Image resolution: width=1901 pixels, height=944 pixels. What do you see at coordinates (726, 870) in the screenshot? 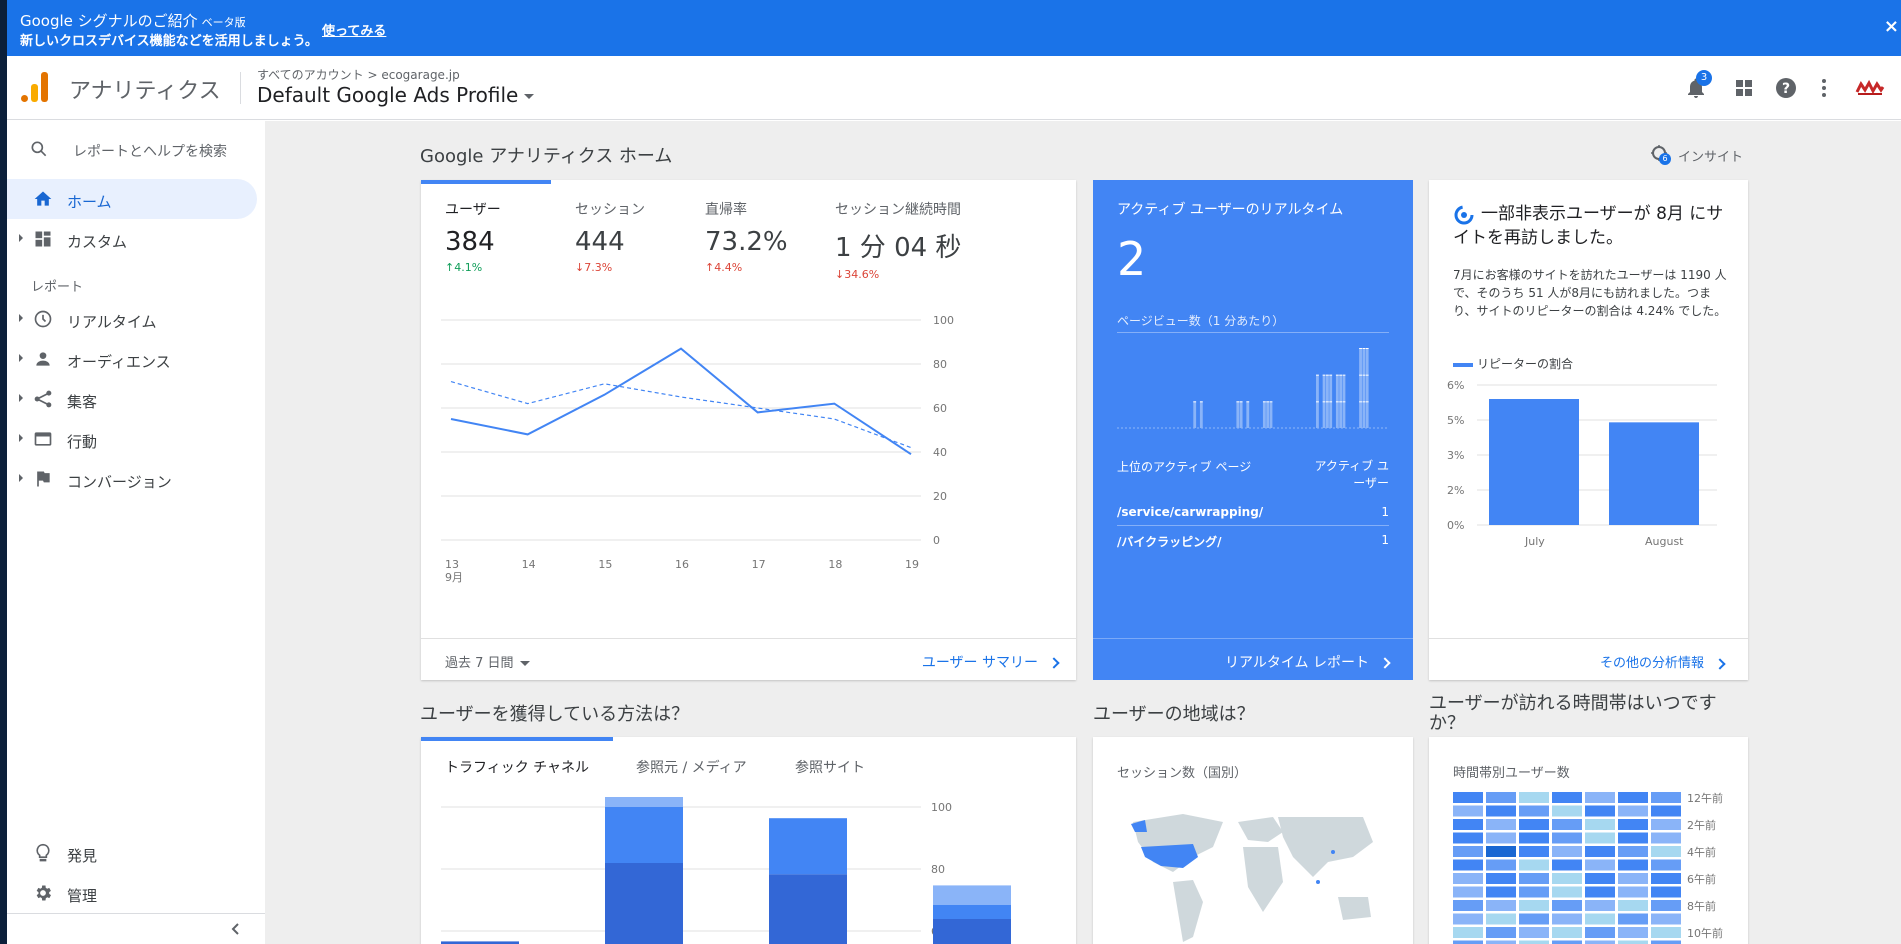
I see `acquisition-stacked-bar-chart: 1008060` at bounding box center [726, 870].